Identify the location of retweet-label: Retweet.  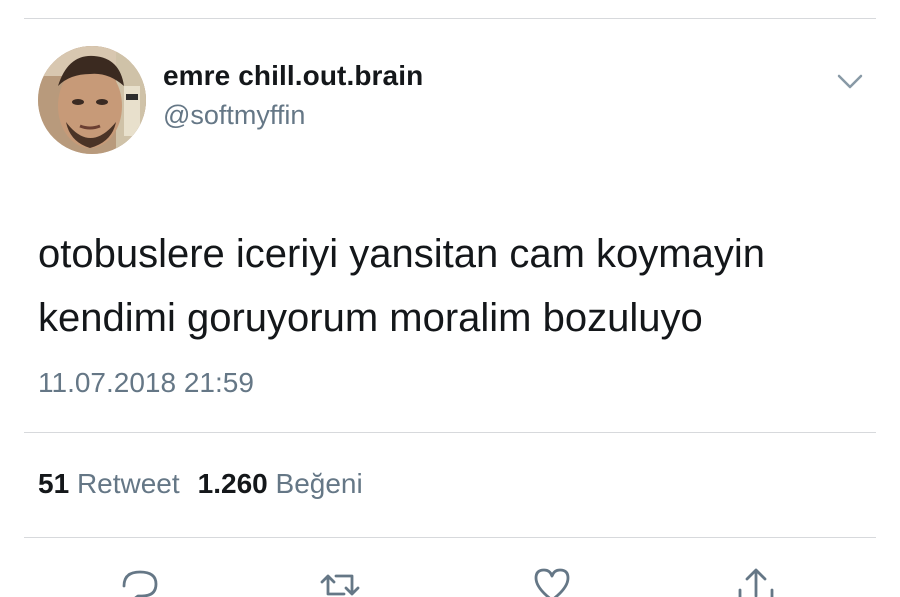
(128, 483).